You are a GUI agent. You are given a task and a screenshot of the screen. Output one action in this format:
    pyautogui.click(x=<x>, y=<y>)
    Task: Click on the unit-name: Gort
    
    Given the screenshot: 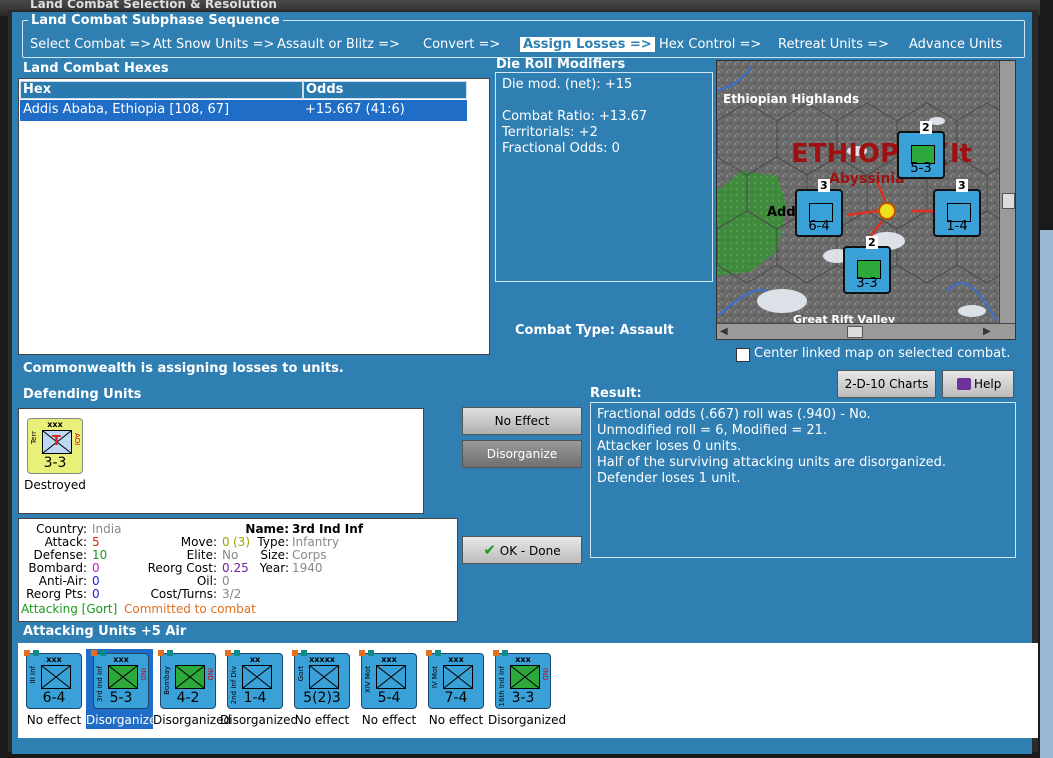 What is the action you would take?
    pyautogui.click(x=301, y=674)
    